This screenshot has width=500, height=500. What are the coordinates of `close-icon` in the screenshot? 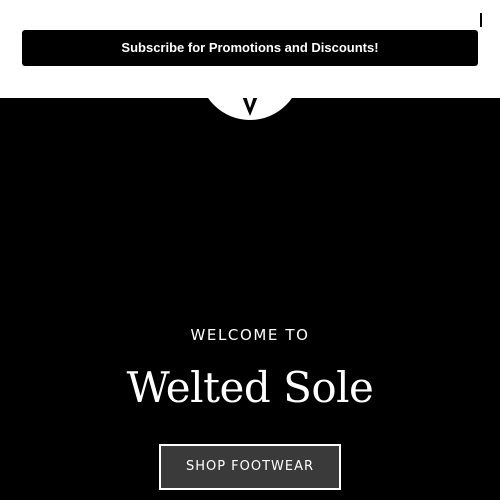 It's located at (481, 20).